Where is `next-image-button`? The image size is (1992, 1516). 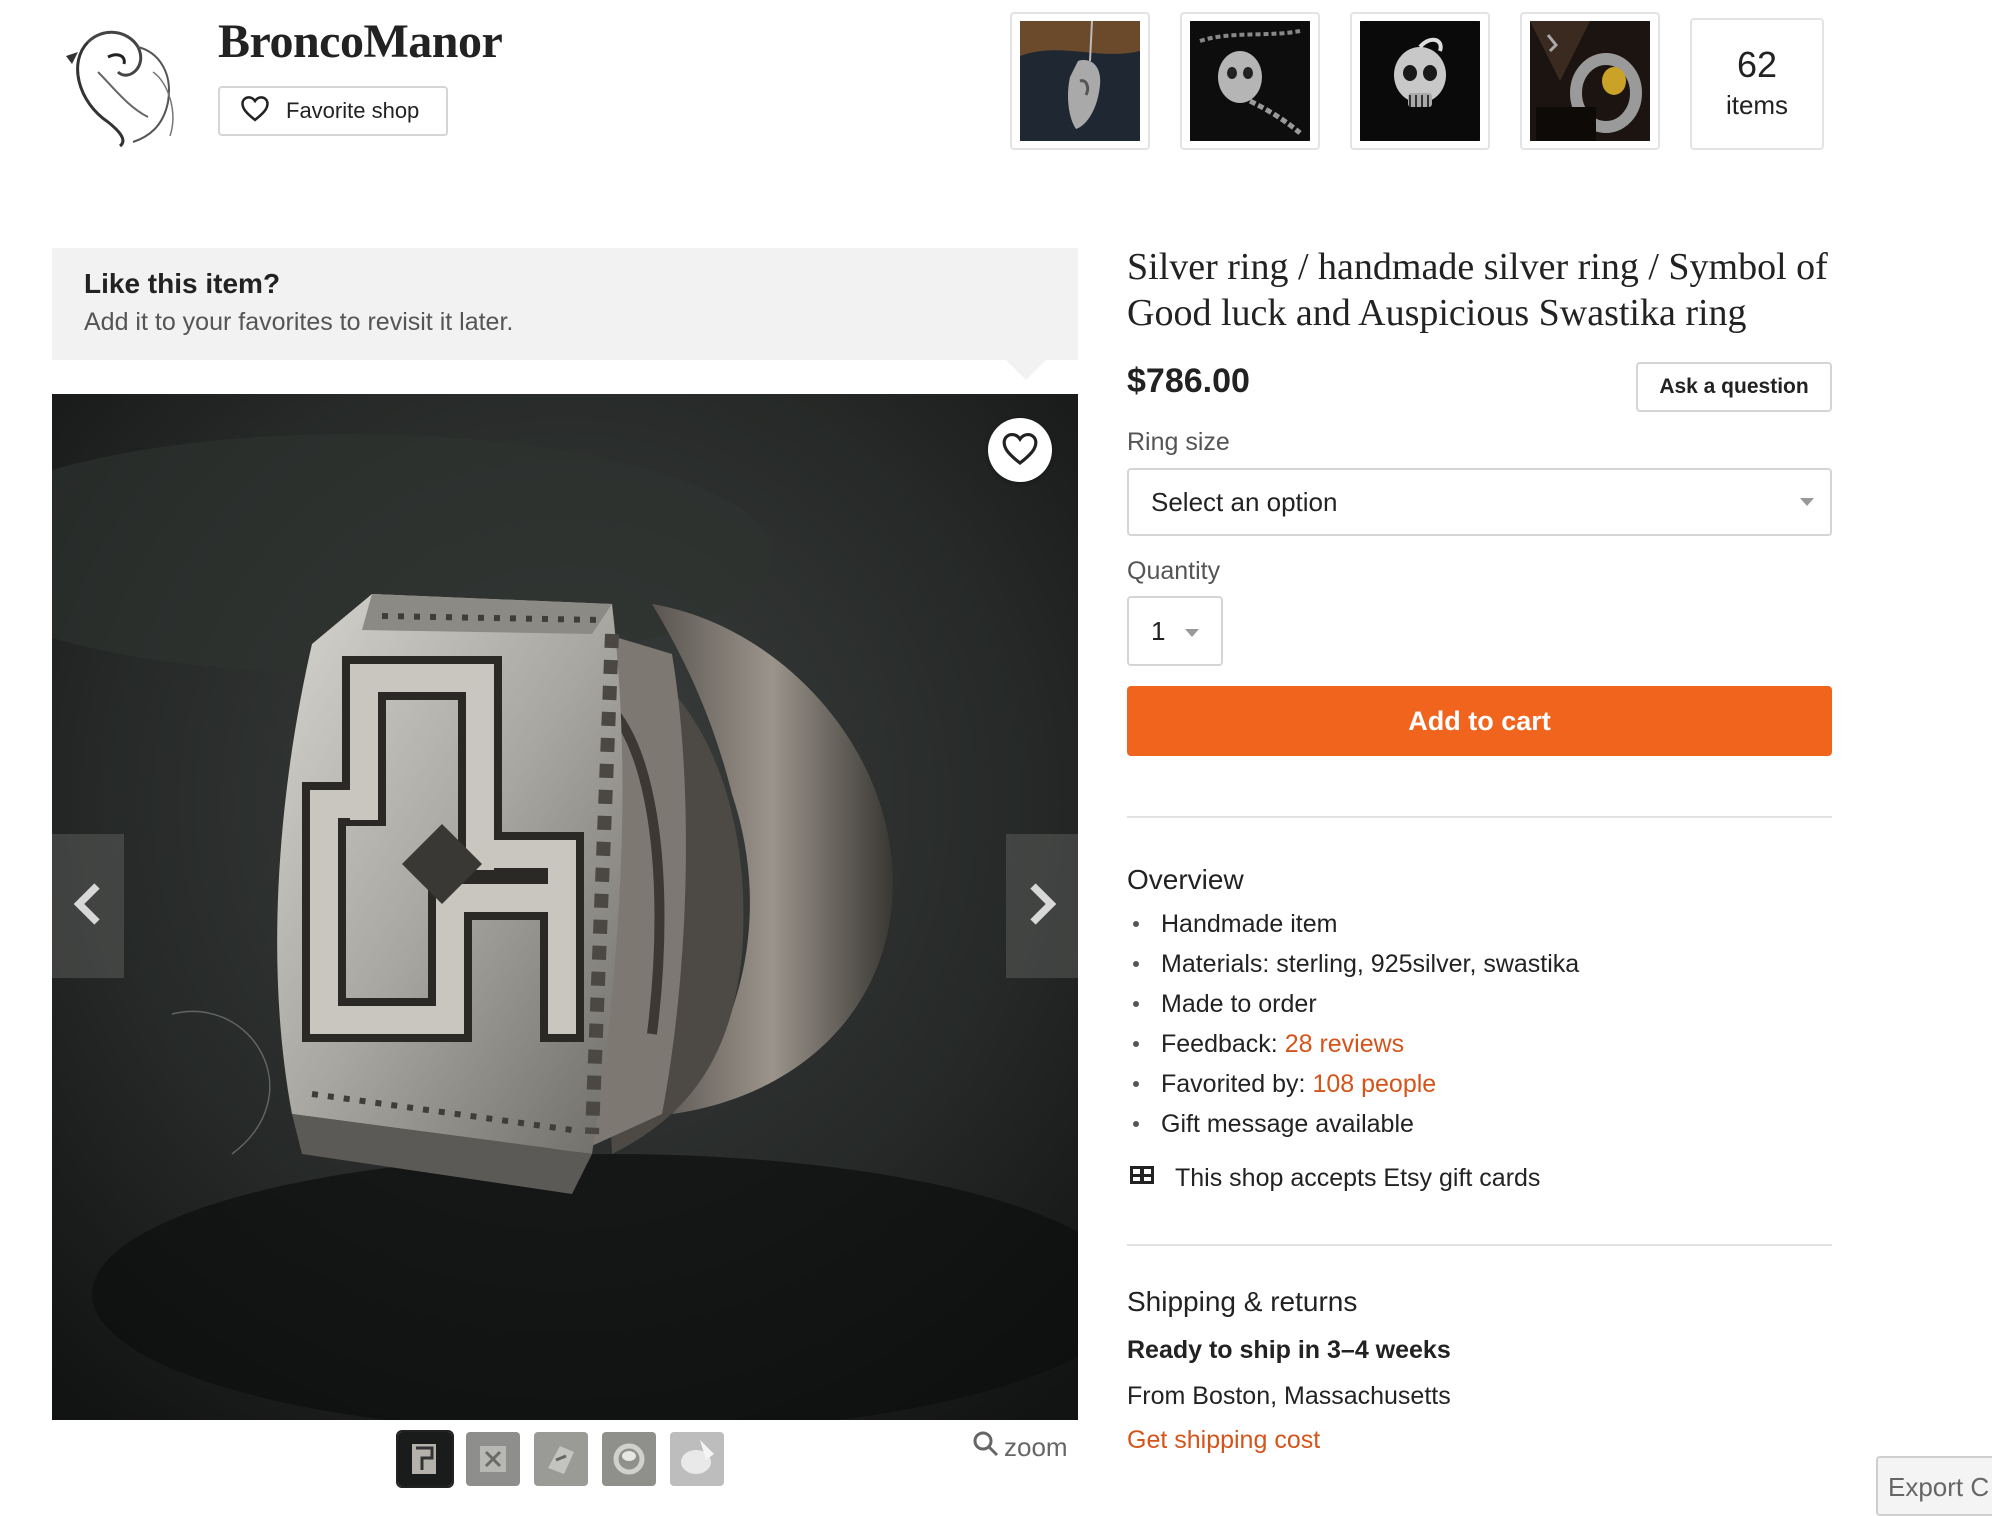
next-image-button is located at coordinates (1042, 906).